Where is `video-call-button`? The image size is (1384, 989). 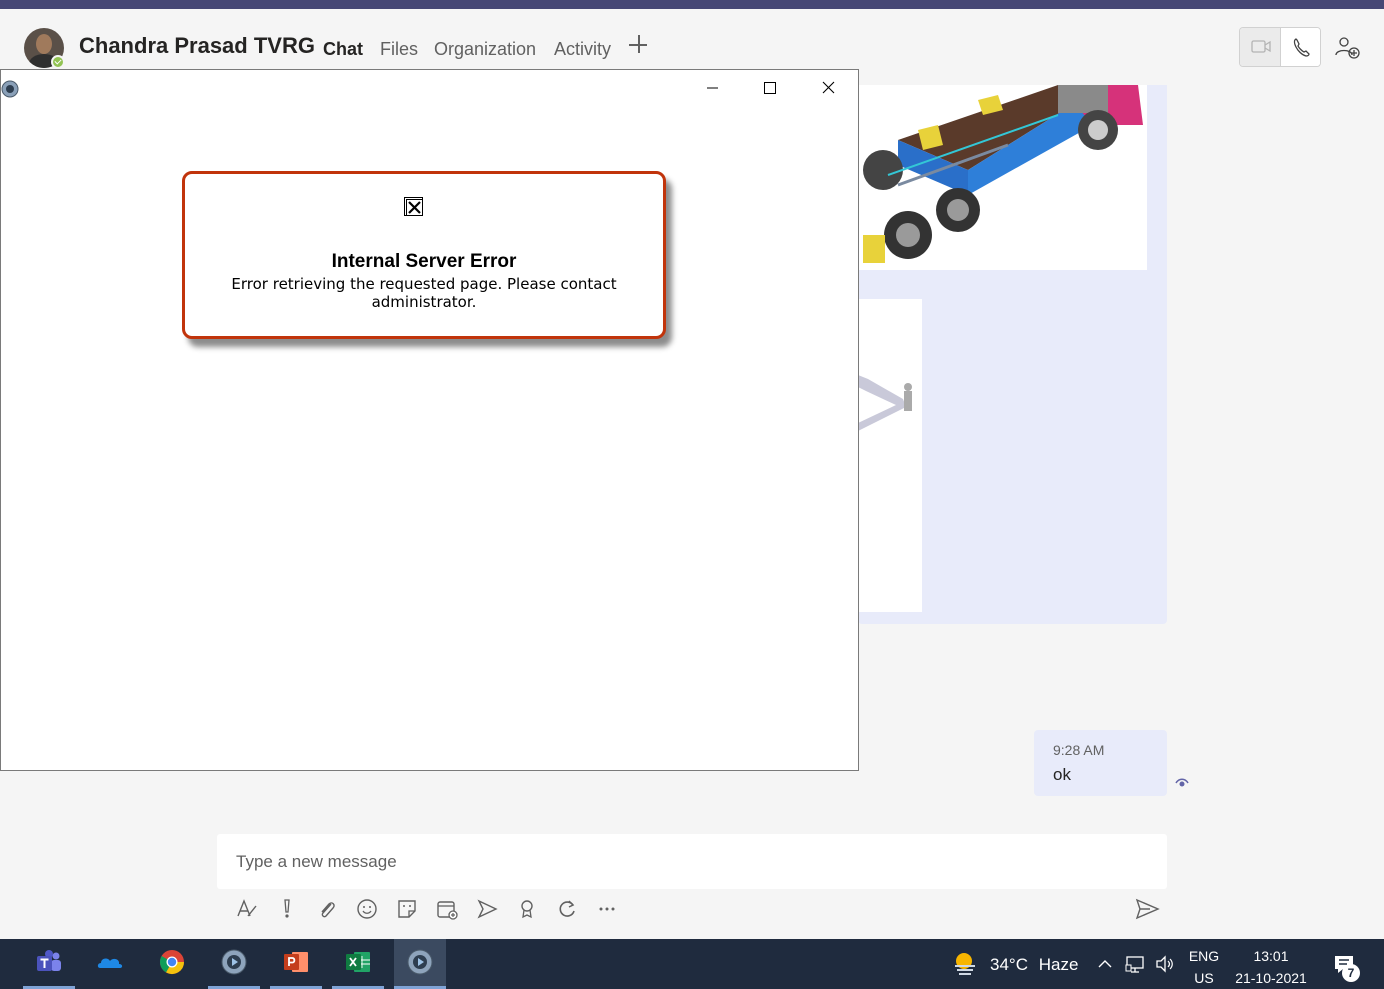 video-call-button is located at coordinates (1260, 47).